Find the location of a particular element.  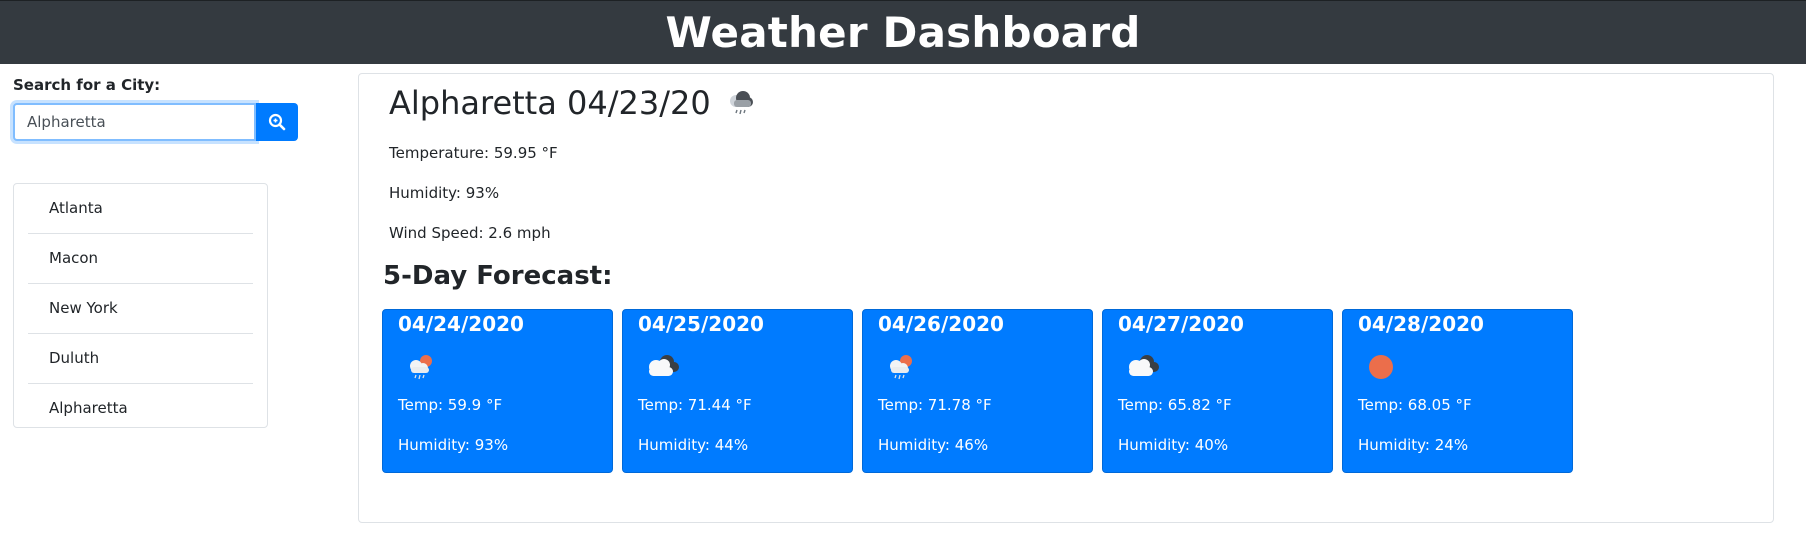

sun-icon is located at coordinates (1381, 367).